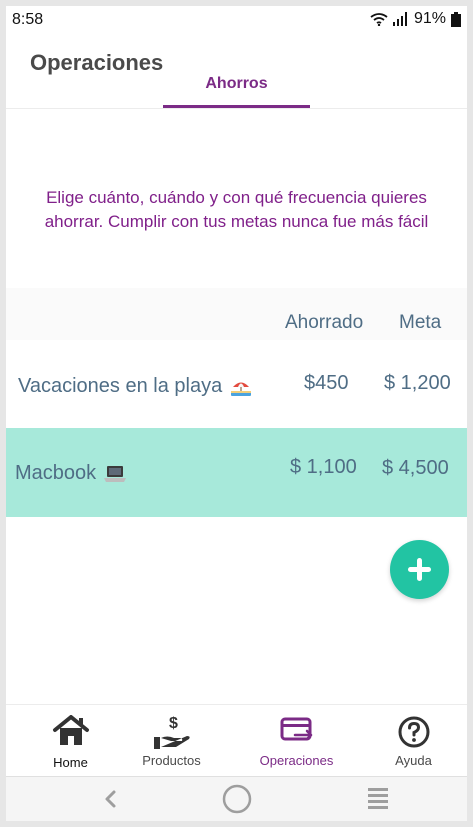 The height and width of the screenshot is (827, 473). I want to click on status-bar: 8:58 91%, so click(236, 20).